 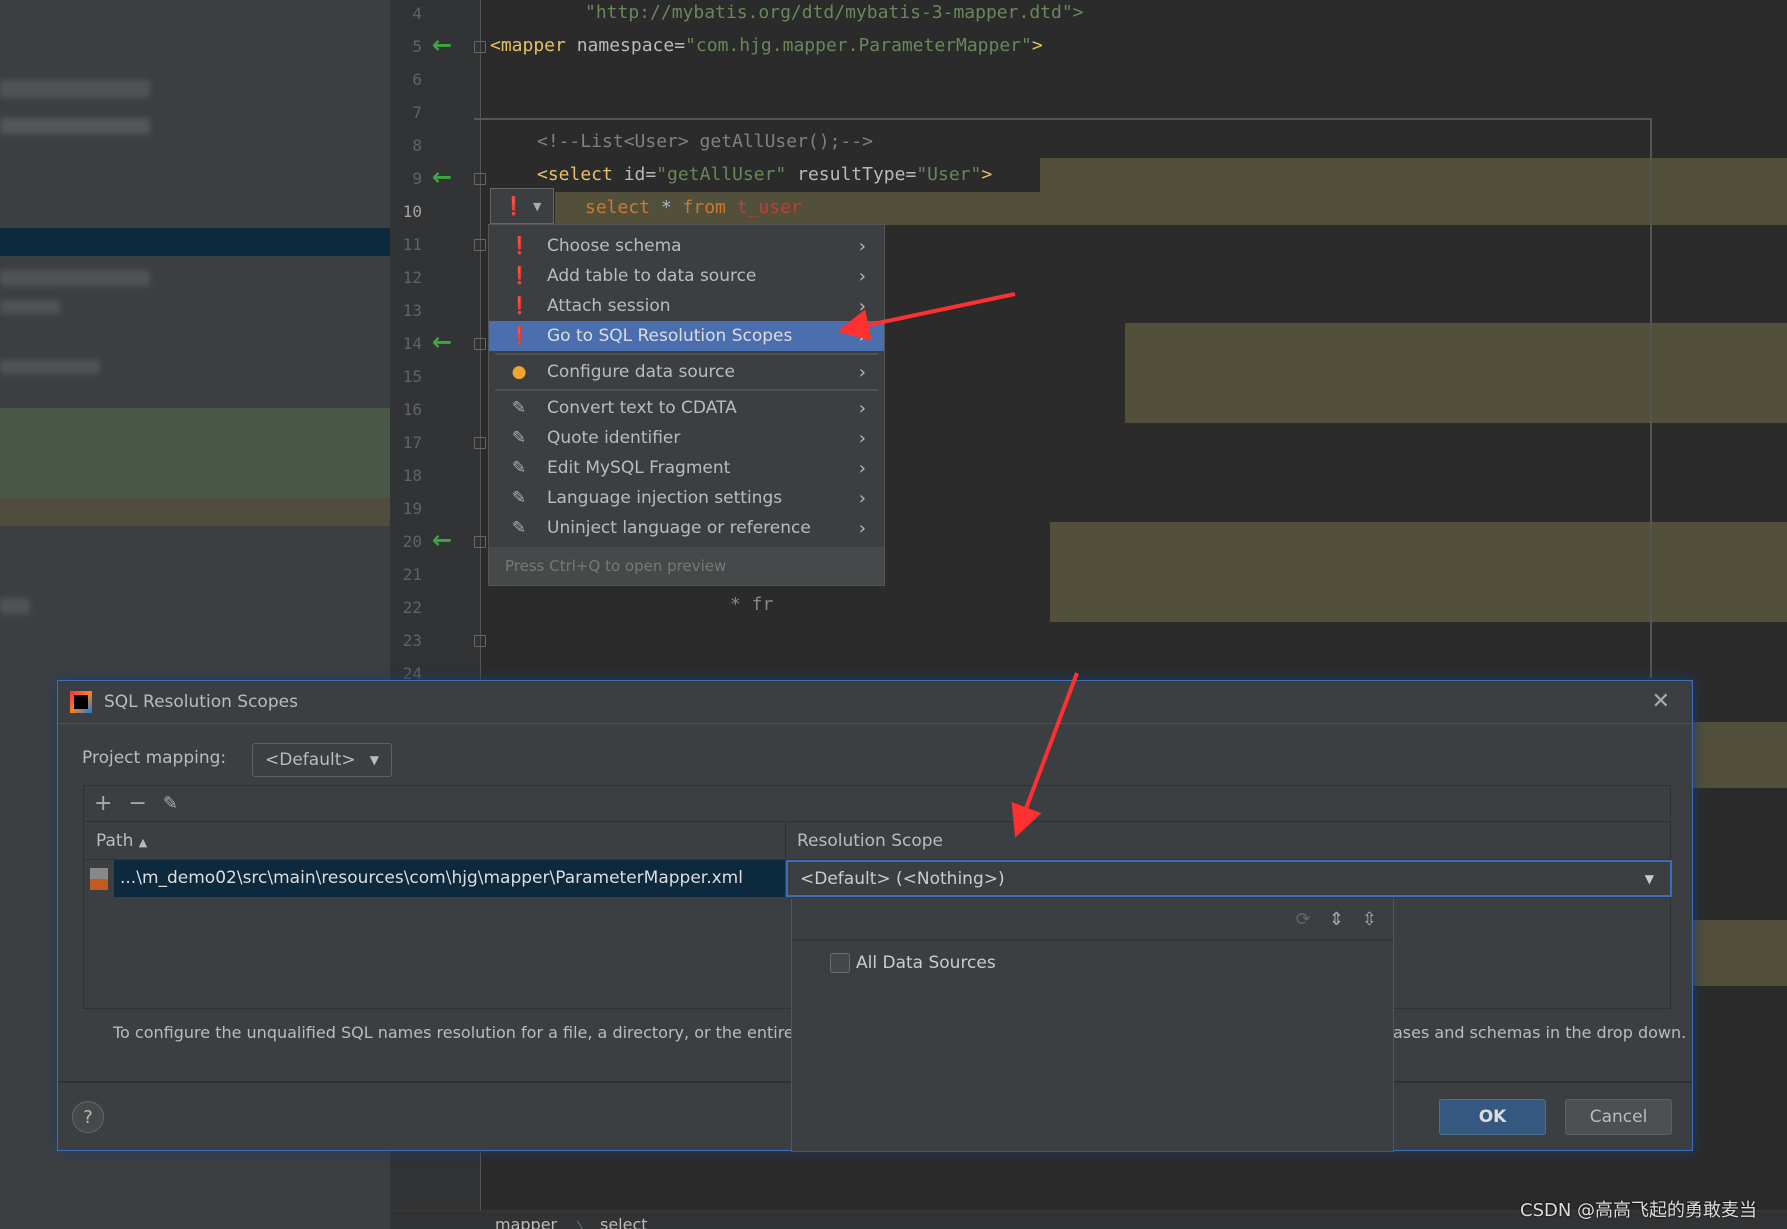 I want to click on xml-file-icon, so click(x=99, y=879).